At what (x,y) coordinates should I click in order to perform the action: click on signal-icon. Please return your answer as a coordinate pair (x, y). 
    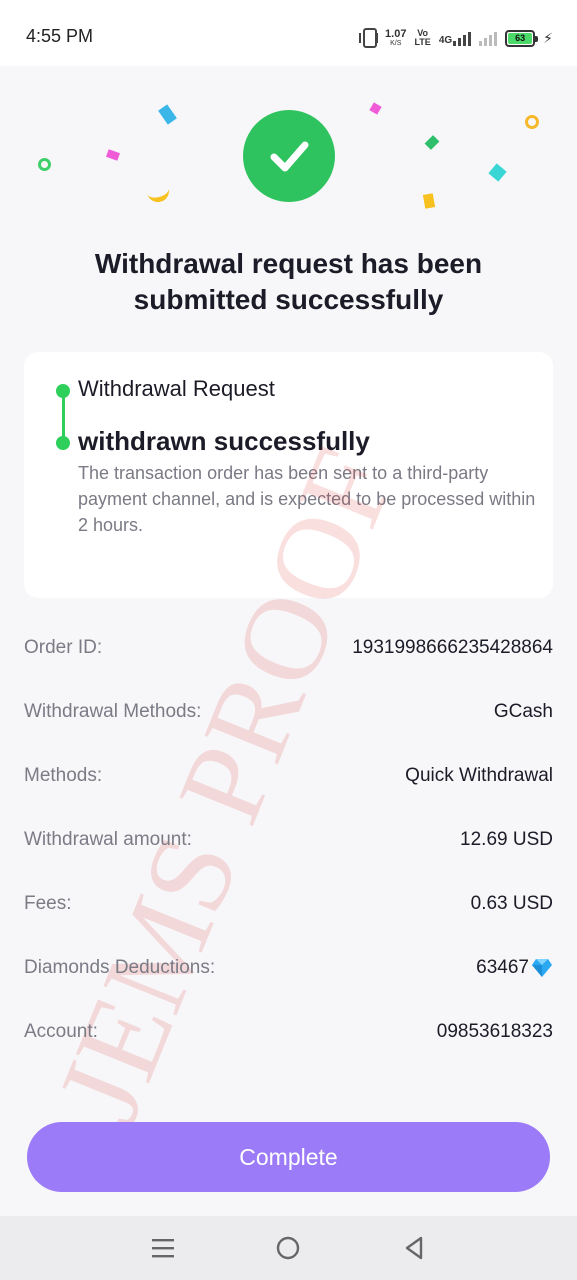
    Looking at the image, I should click on (488, 38).